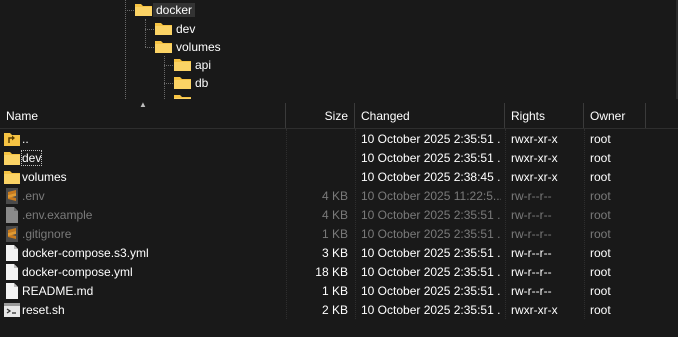 The width and height of the screenshot is (678, 337). I want to click on file-name: reset.sh, so click(43, 309).